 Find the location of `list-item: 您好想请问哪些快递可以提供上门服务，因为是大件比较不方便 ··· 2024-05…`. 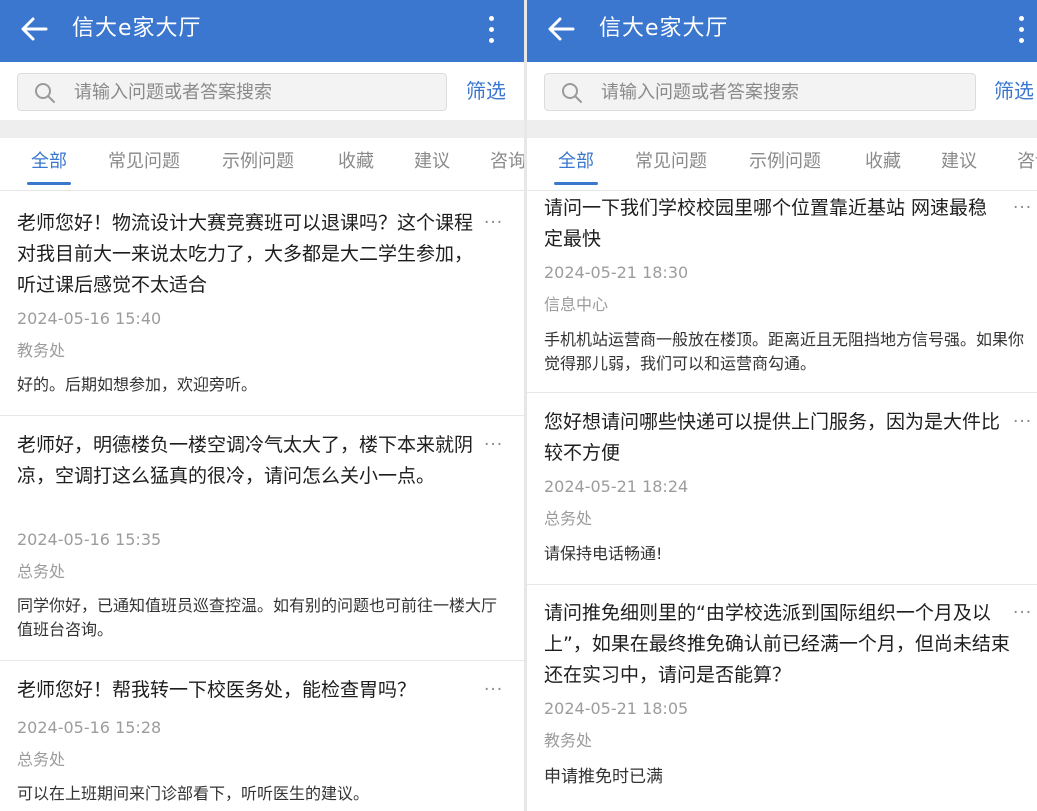

list-item: 您好想请问哪些快递可以提供上门服务，因为是大件比较不方便 ··· 2024-05… is located at coordinates (782, 489).